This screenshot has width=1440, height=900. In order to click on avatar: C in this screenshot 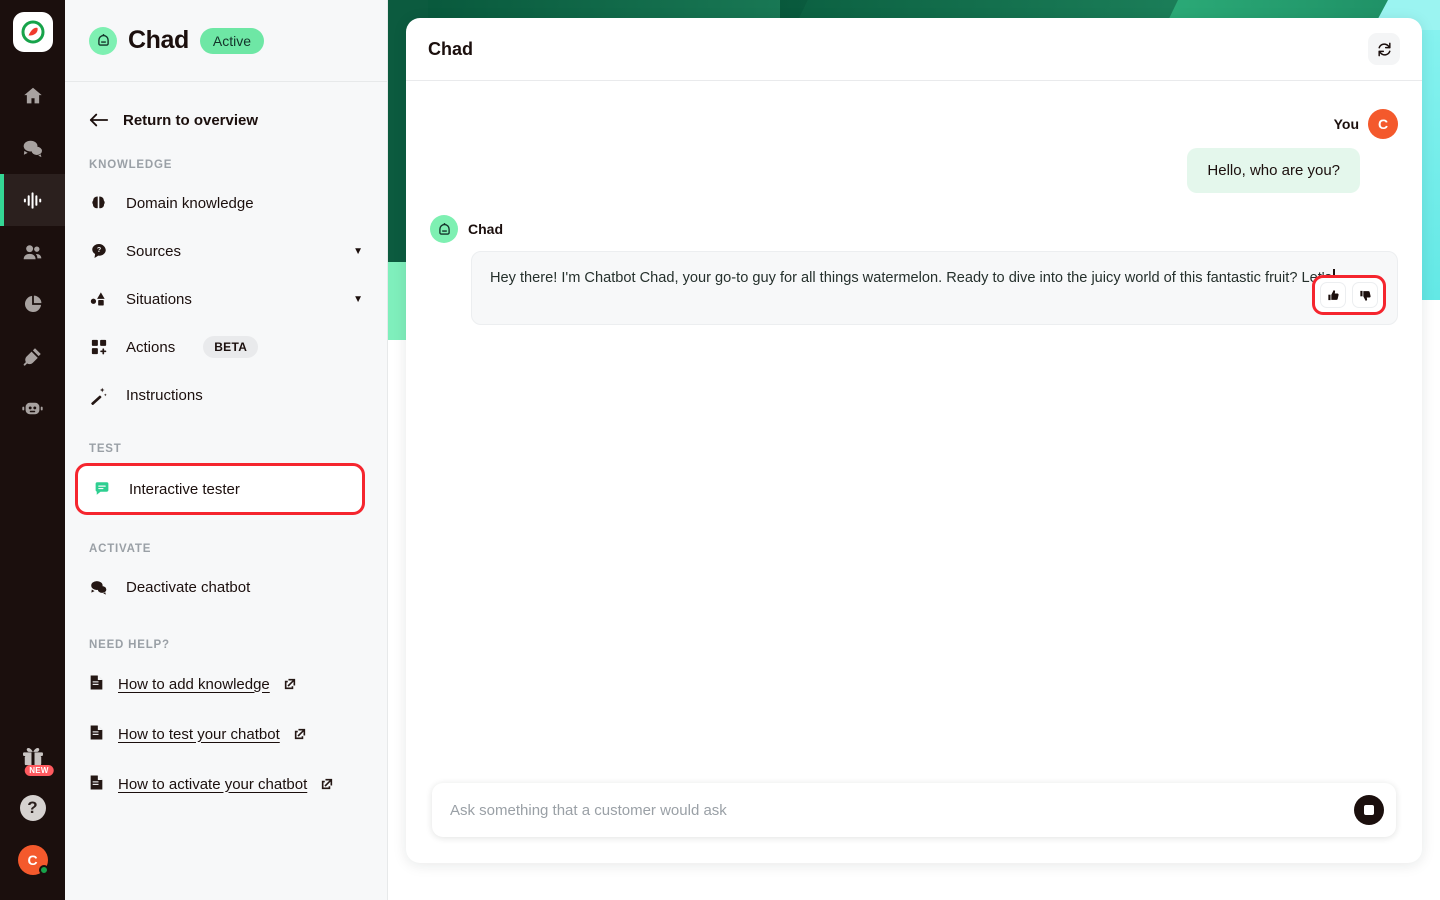, I will do `click(1383, 124)`.